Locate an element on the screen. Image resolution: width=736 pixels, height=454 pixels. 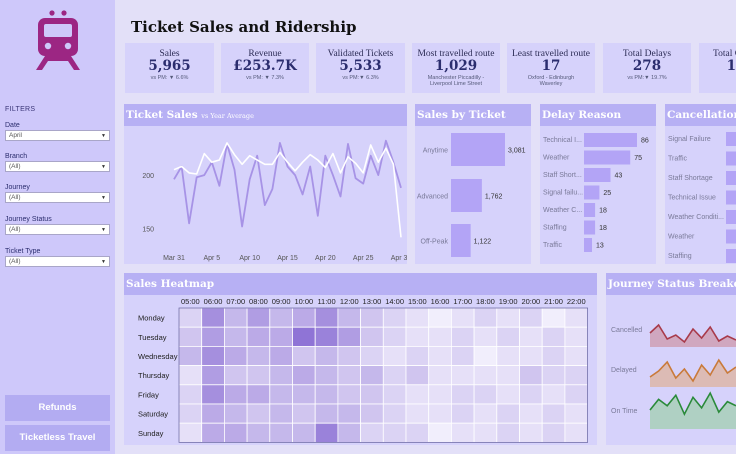
refunds-button: Refunds is located at coordinates (57, 408).